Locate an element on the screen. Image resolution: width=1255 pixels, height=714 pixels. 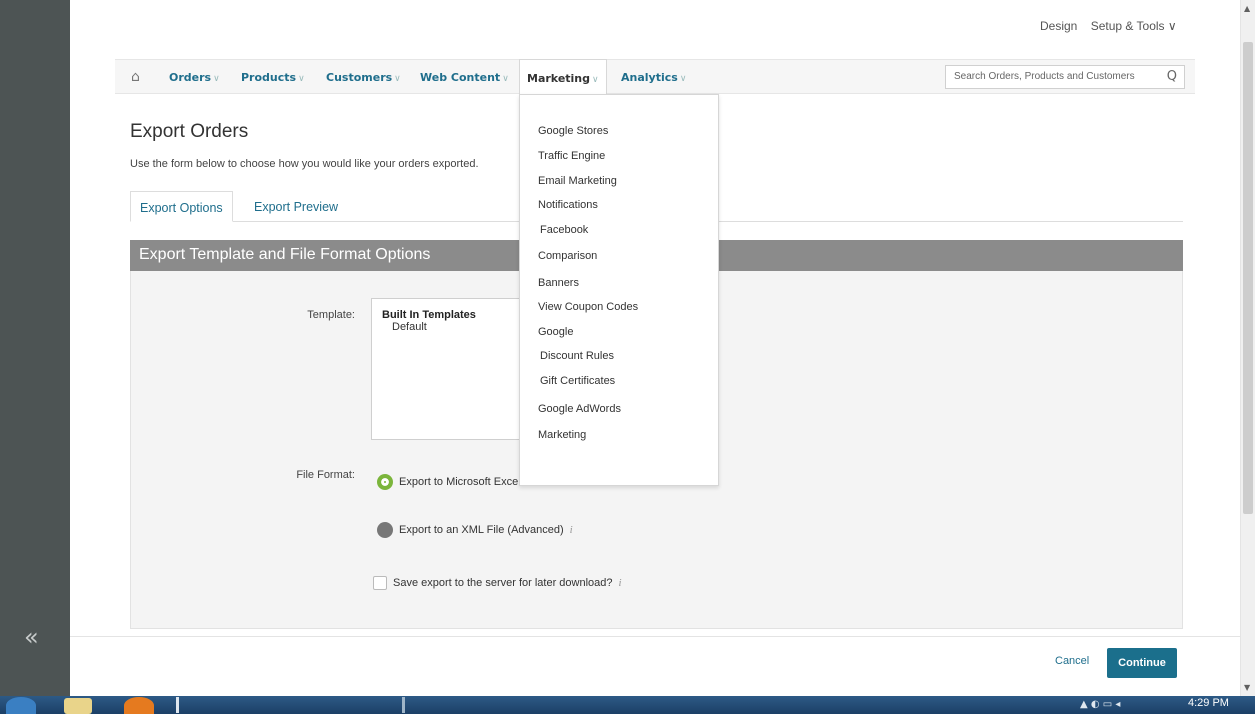
menu-item-notifications: Notifications is located at coordinates (568, 205).